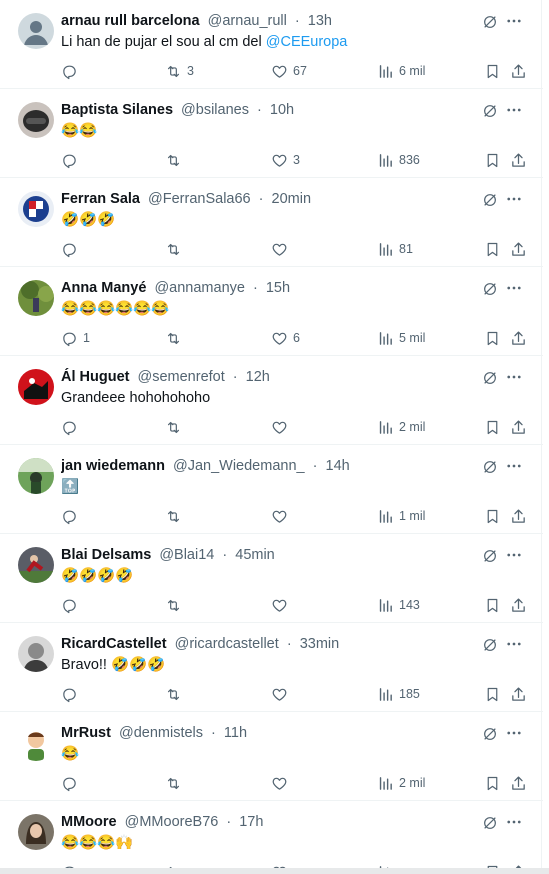 The width and height of the screenshot is (549, 874). Describe the element at coordinates (113, 466) in the screenshot. I see `display-name: jan wiedemann` at that location.